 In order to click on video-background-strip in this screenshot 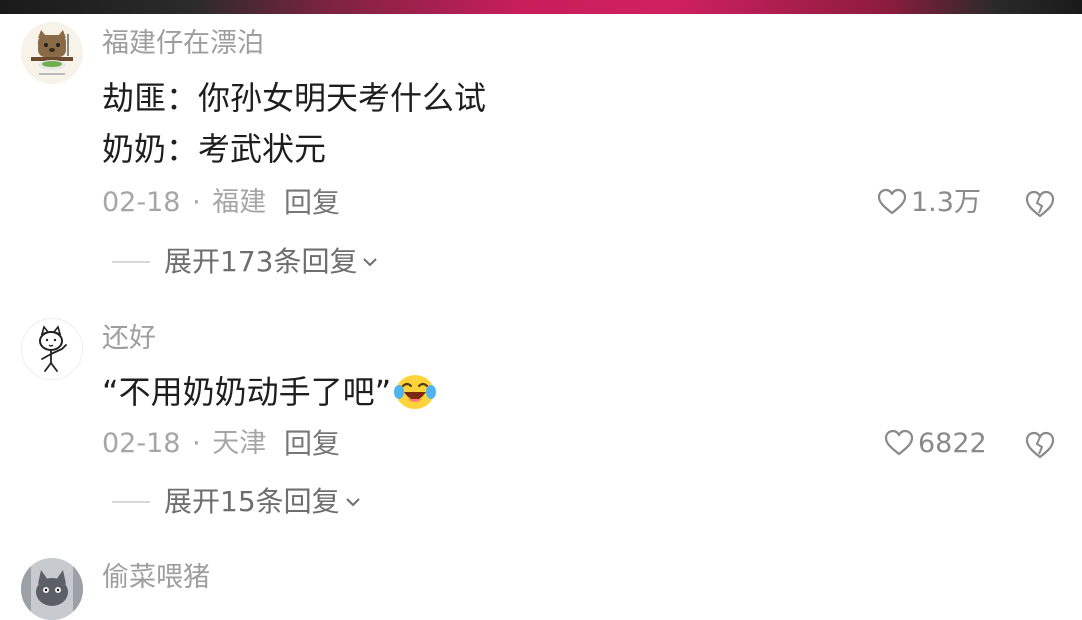, I will do `click(541, 7)`.